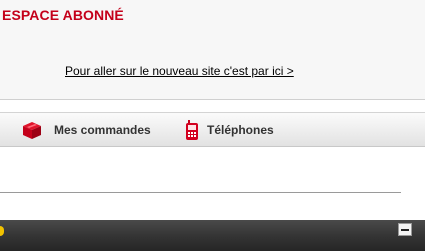 This screenshot has height=251, width=425. I want to click on nav-item-telephones: Téléphones, so click(229, 129).